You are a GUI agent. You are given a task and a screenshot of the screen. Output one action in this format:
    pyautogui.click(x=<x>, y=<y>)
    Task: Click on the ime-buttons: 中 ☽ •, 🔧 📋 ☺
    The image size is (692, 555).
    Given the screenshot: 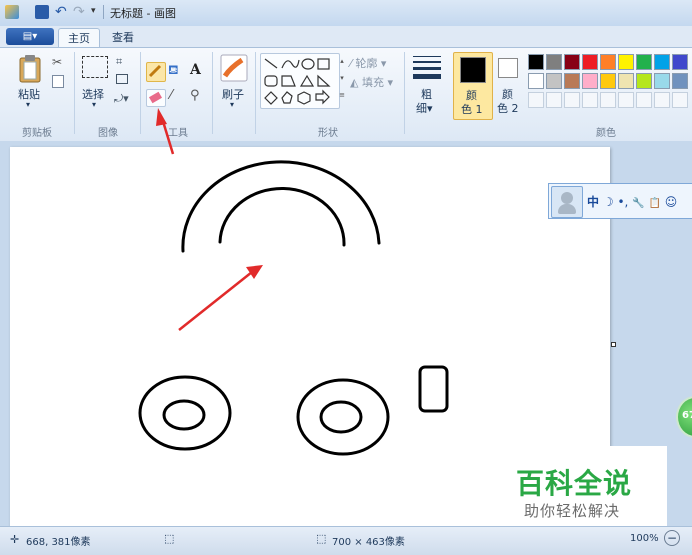 What is the action you would take?
    pyautogui.click(x=632, y=201)
    